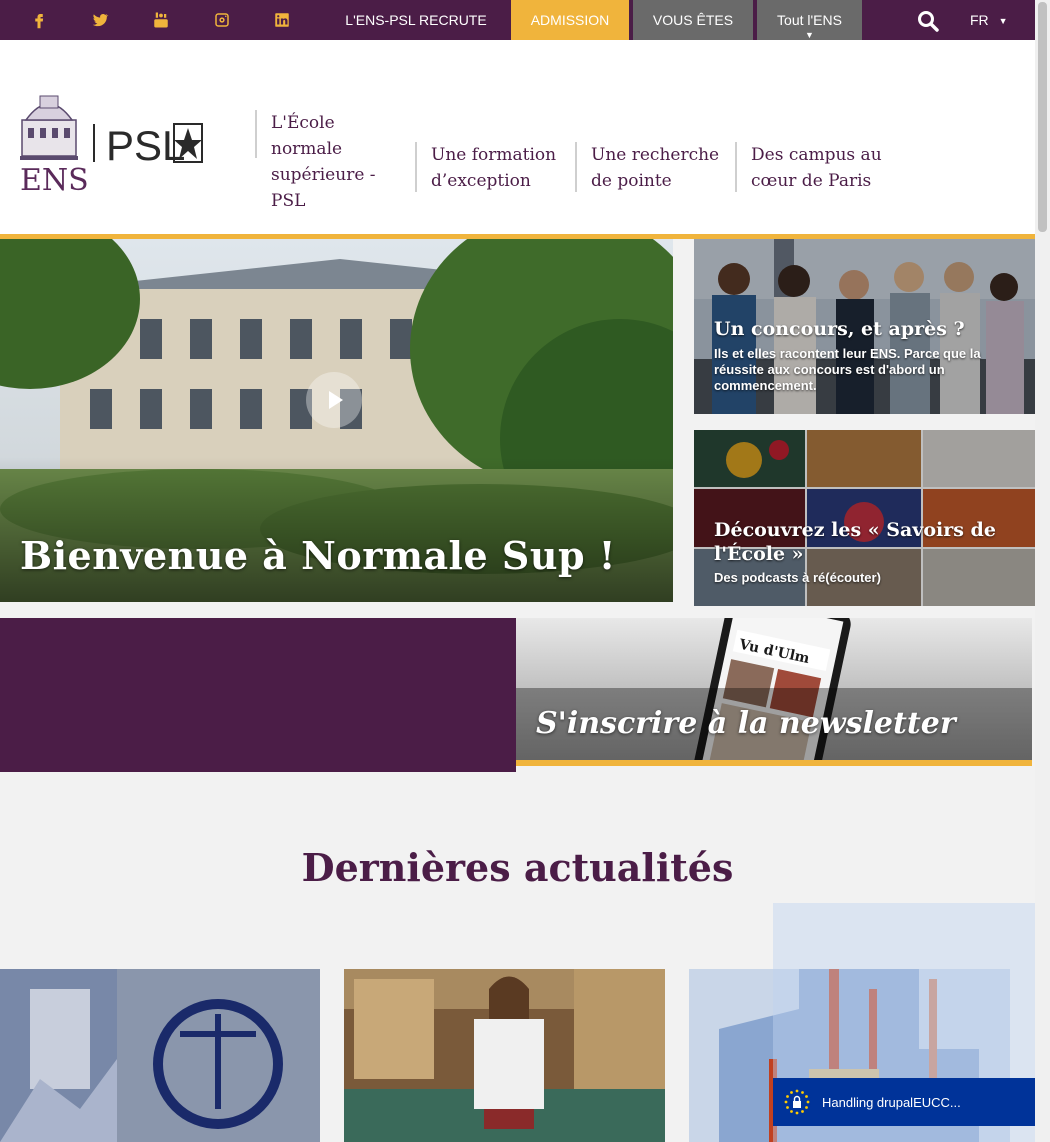  I want to click on logo-ens-text: ENS, so click(54, 178).